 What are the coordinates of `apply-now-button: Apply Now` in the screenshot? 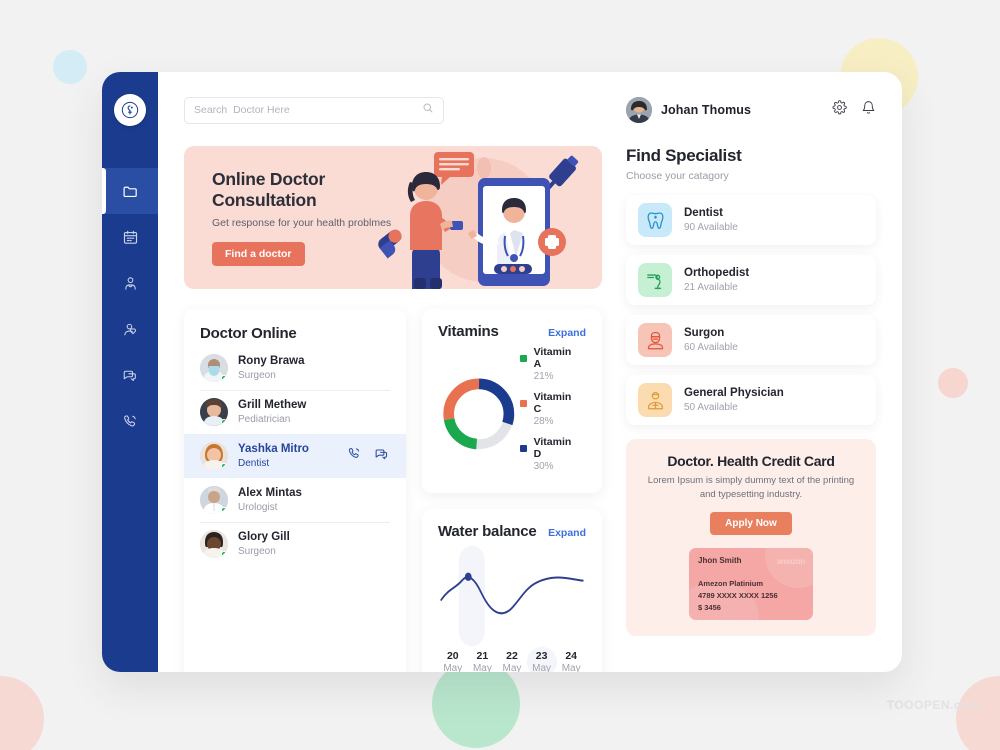 It's located at (751, 523).